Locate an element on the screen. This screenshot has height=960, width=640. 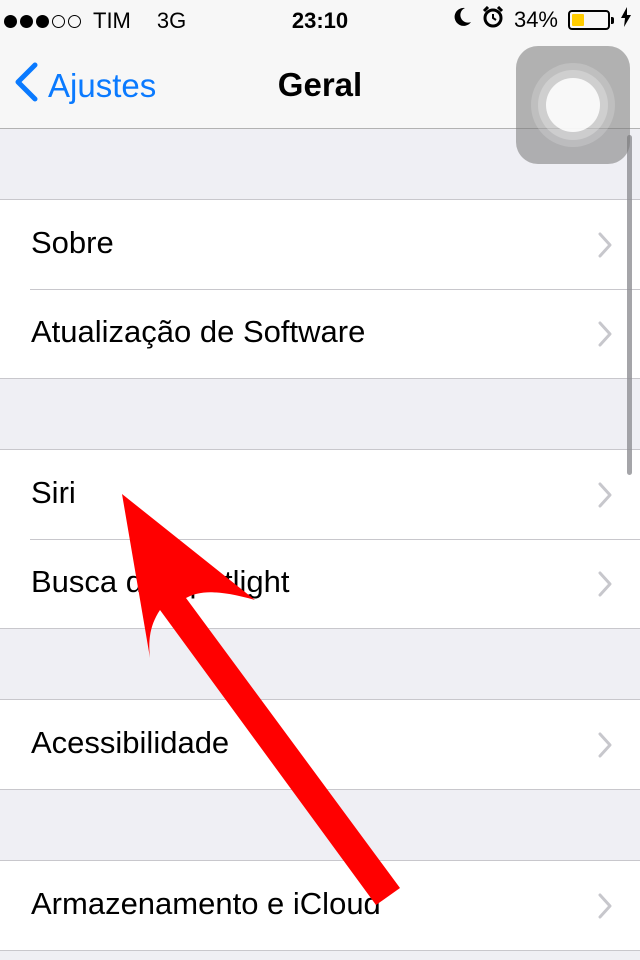
settings-row-siri: Siri is located at coordinates (320, 494).